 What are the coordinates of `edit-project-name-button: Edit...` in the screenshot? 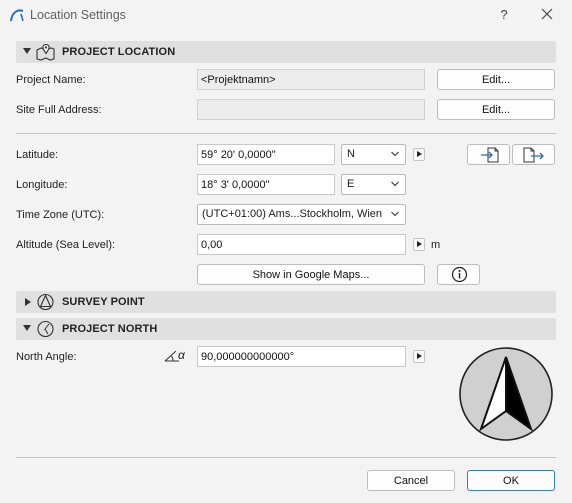 It's located at (496, 79).